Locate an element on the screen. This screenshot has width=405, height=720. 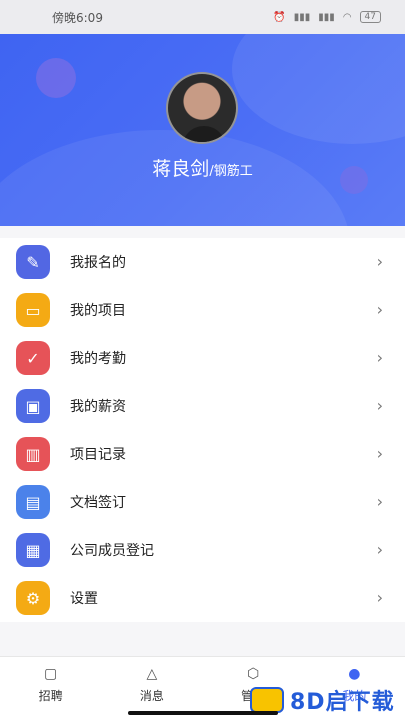
user-info: 蒋良剑/钢筋工 is located at coordinates (202, 167).